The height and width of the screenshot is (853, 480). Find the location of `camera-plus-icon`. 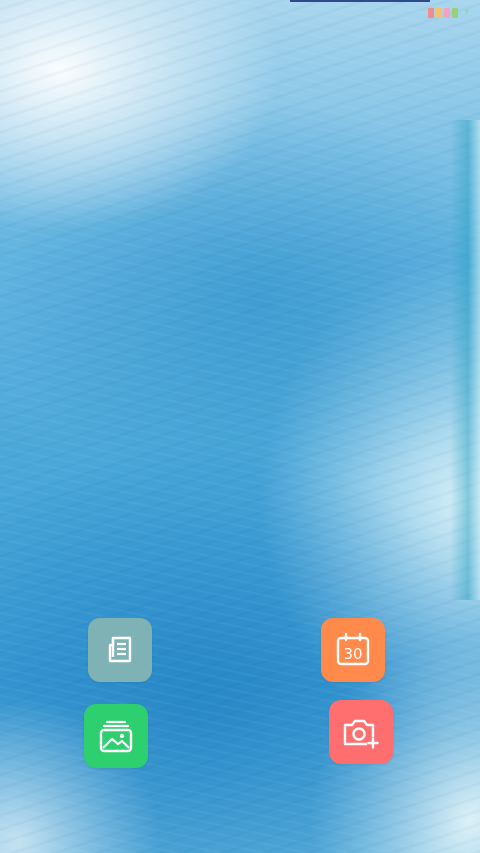

camera-plus-icon is located at coordinates (361, 734).